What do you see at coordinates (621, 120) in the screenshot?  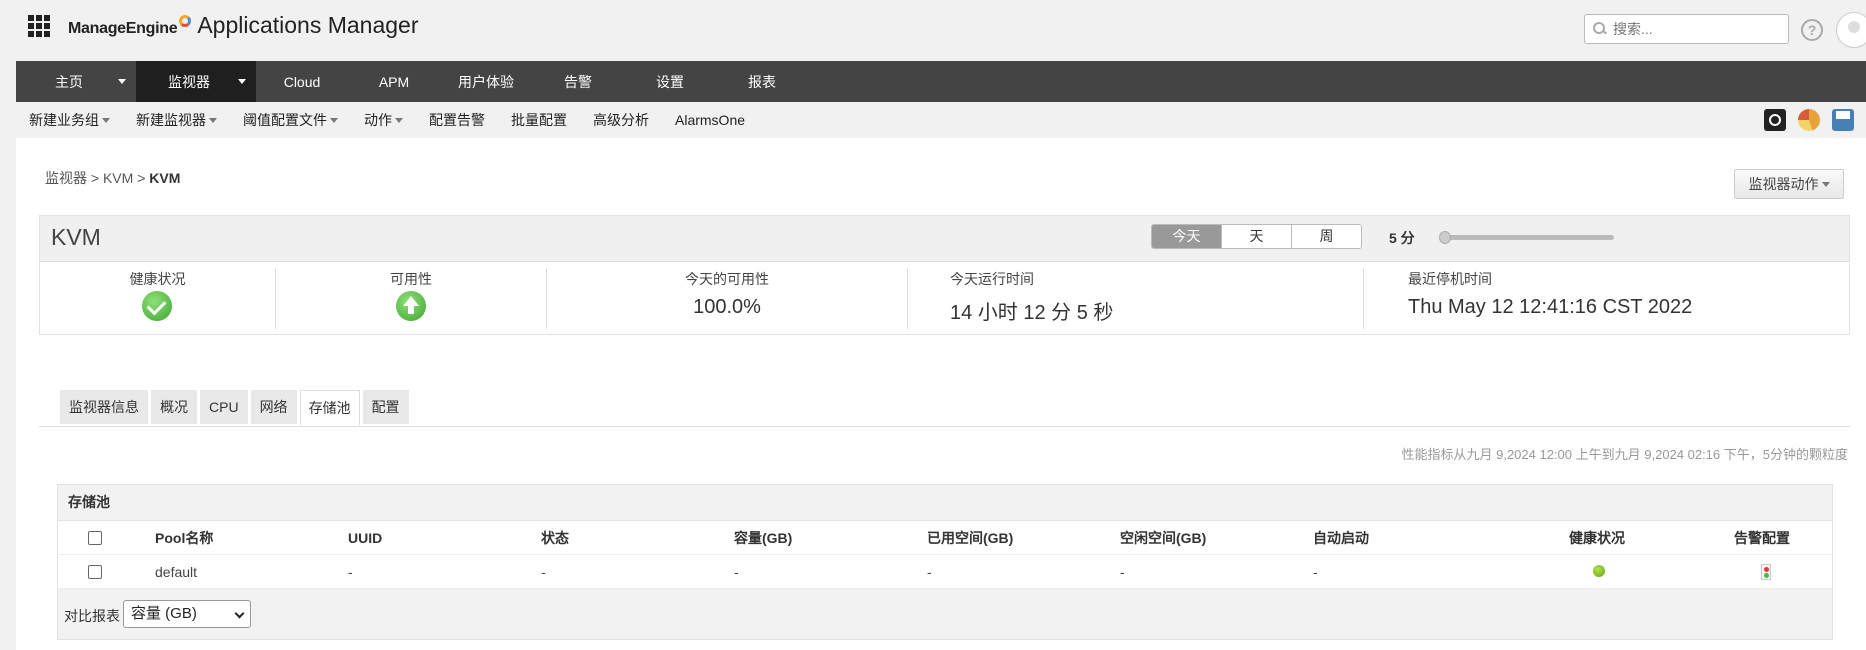 I see `subnav-advanced-analytics: 高级分析` at bounding box center [621, 120].